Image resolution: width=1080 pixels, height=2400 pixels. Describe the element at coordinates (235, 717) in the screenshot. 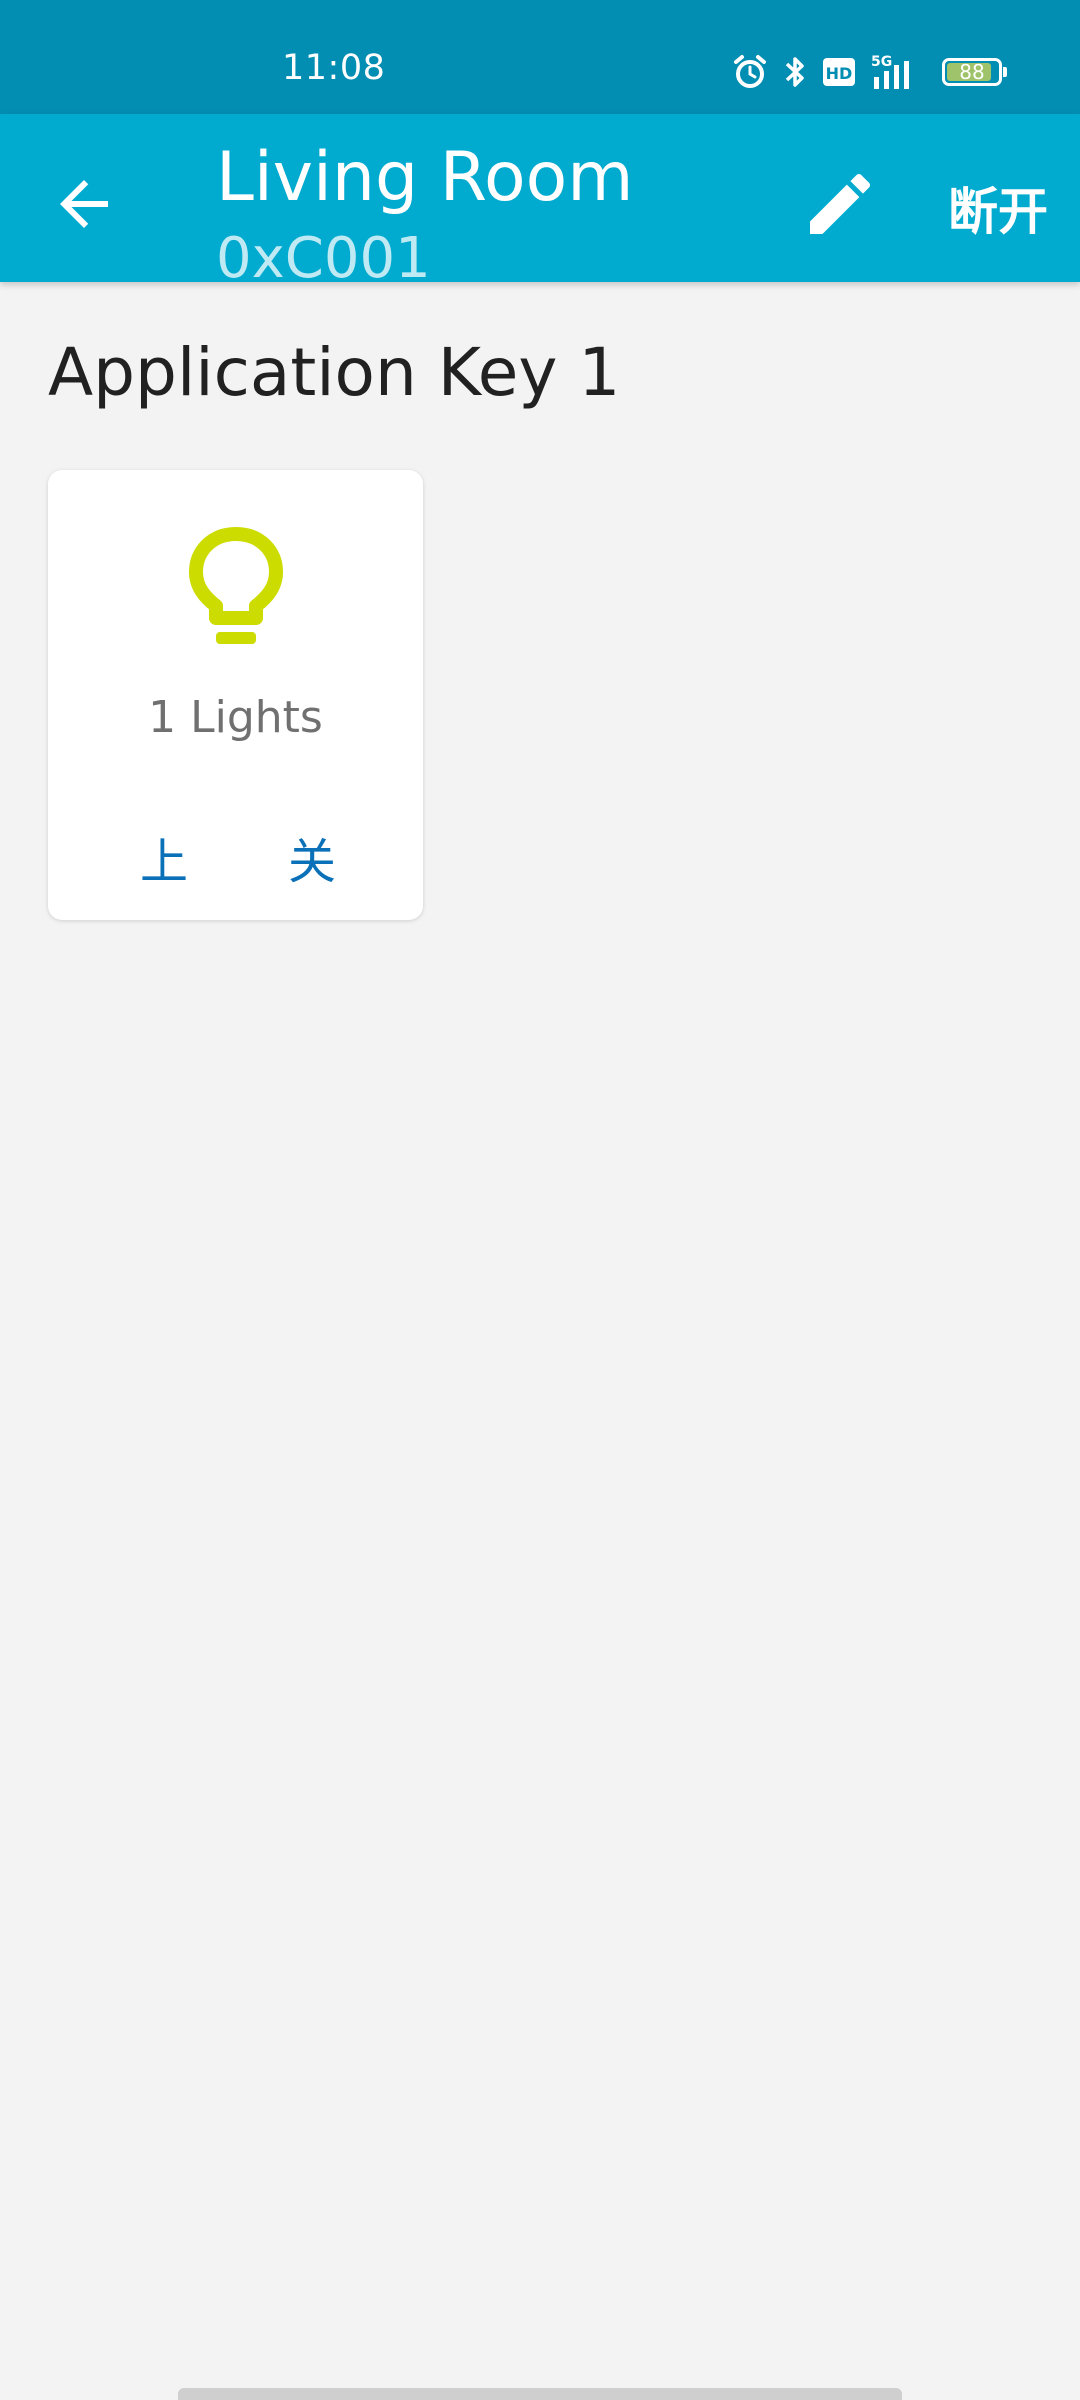

I see `card-label: 1 Lights` at that location.